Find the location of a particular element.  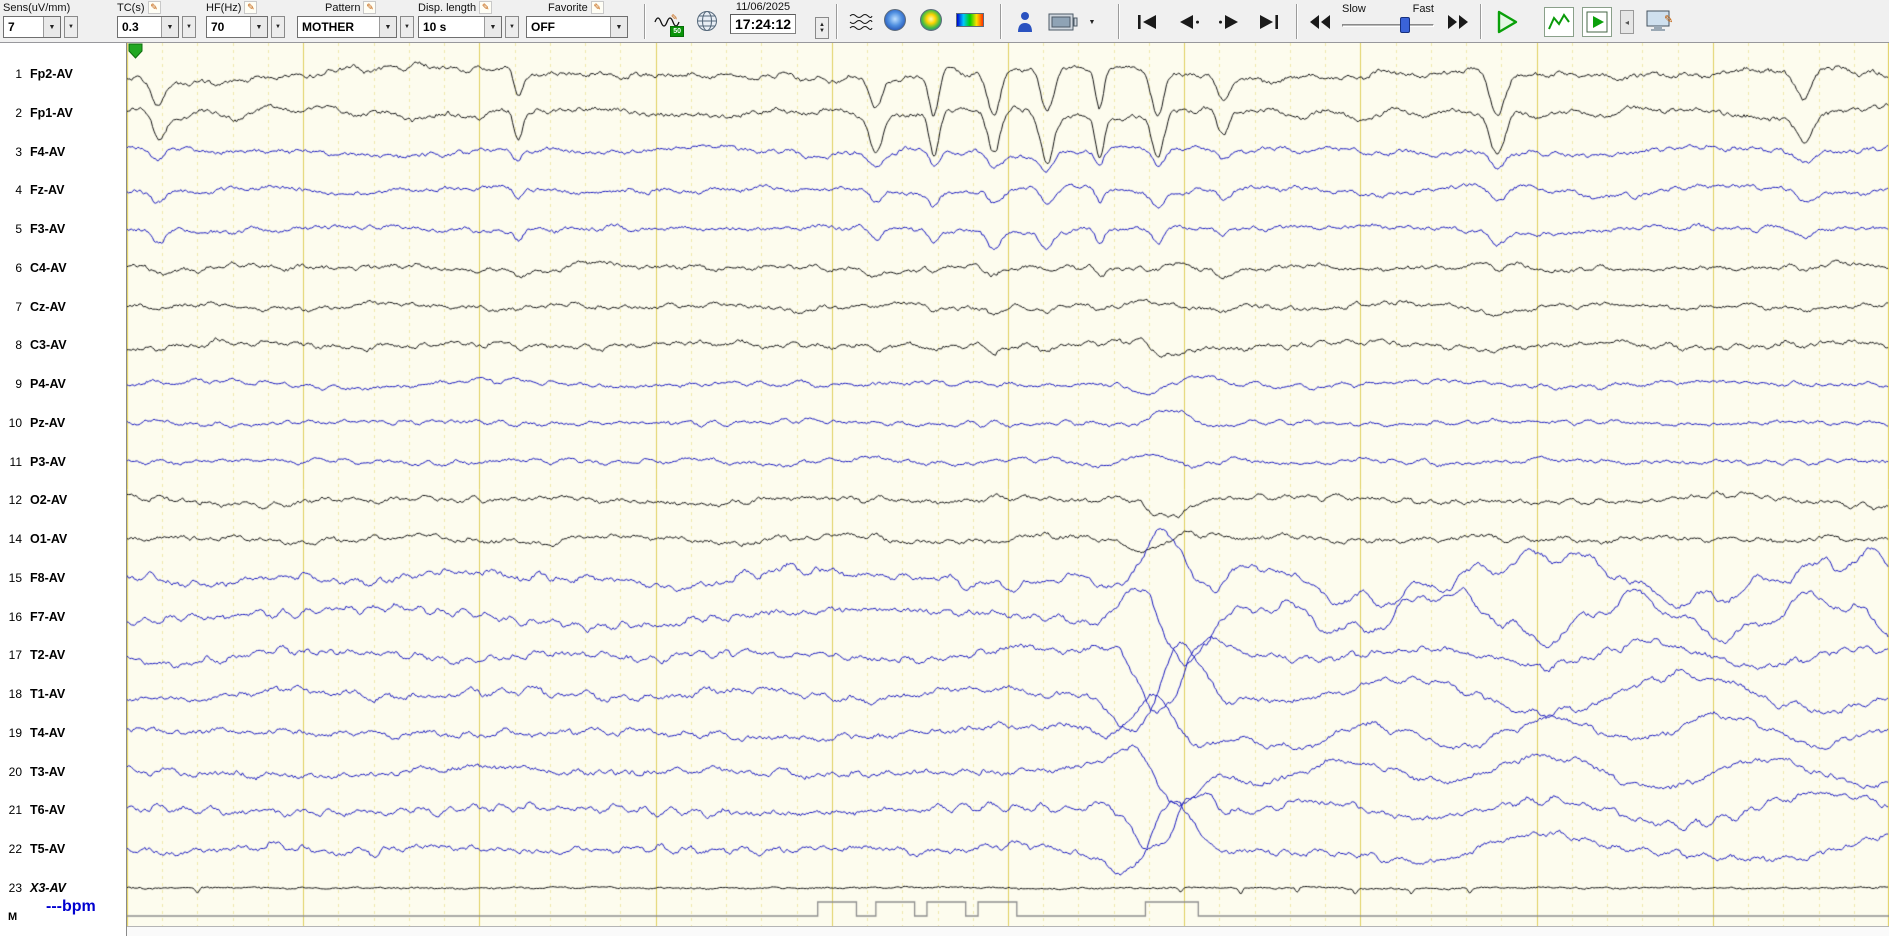

channel-name: Fz-AV is located at coordinates (47, 190).